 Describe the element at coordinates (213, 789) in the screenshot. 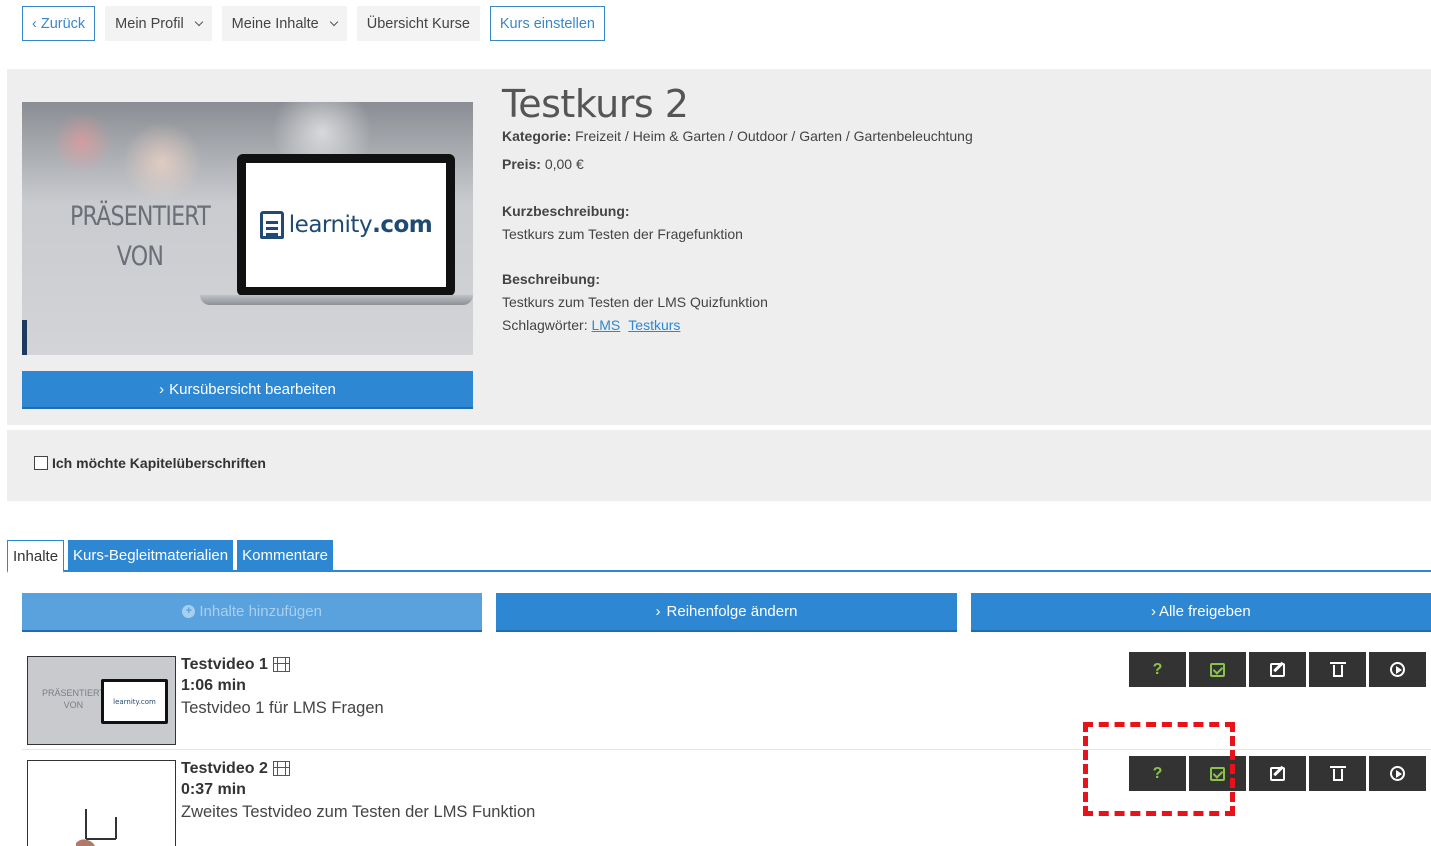

I see `video-duration: 0:37 min` at that location.